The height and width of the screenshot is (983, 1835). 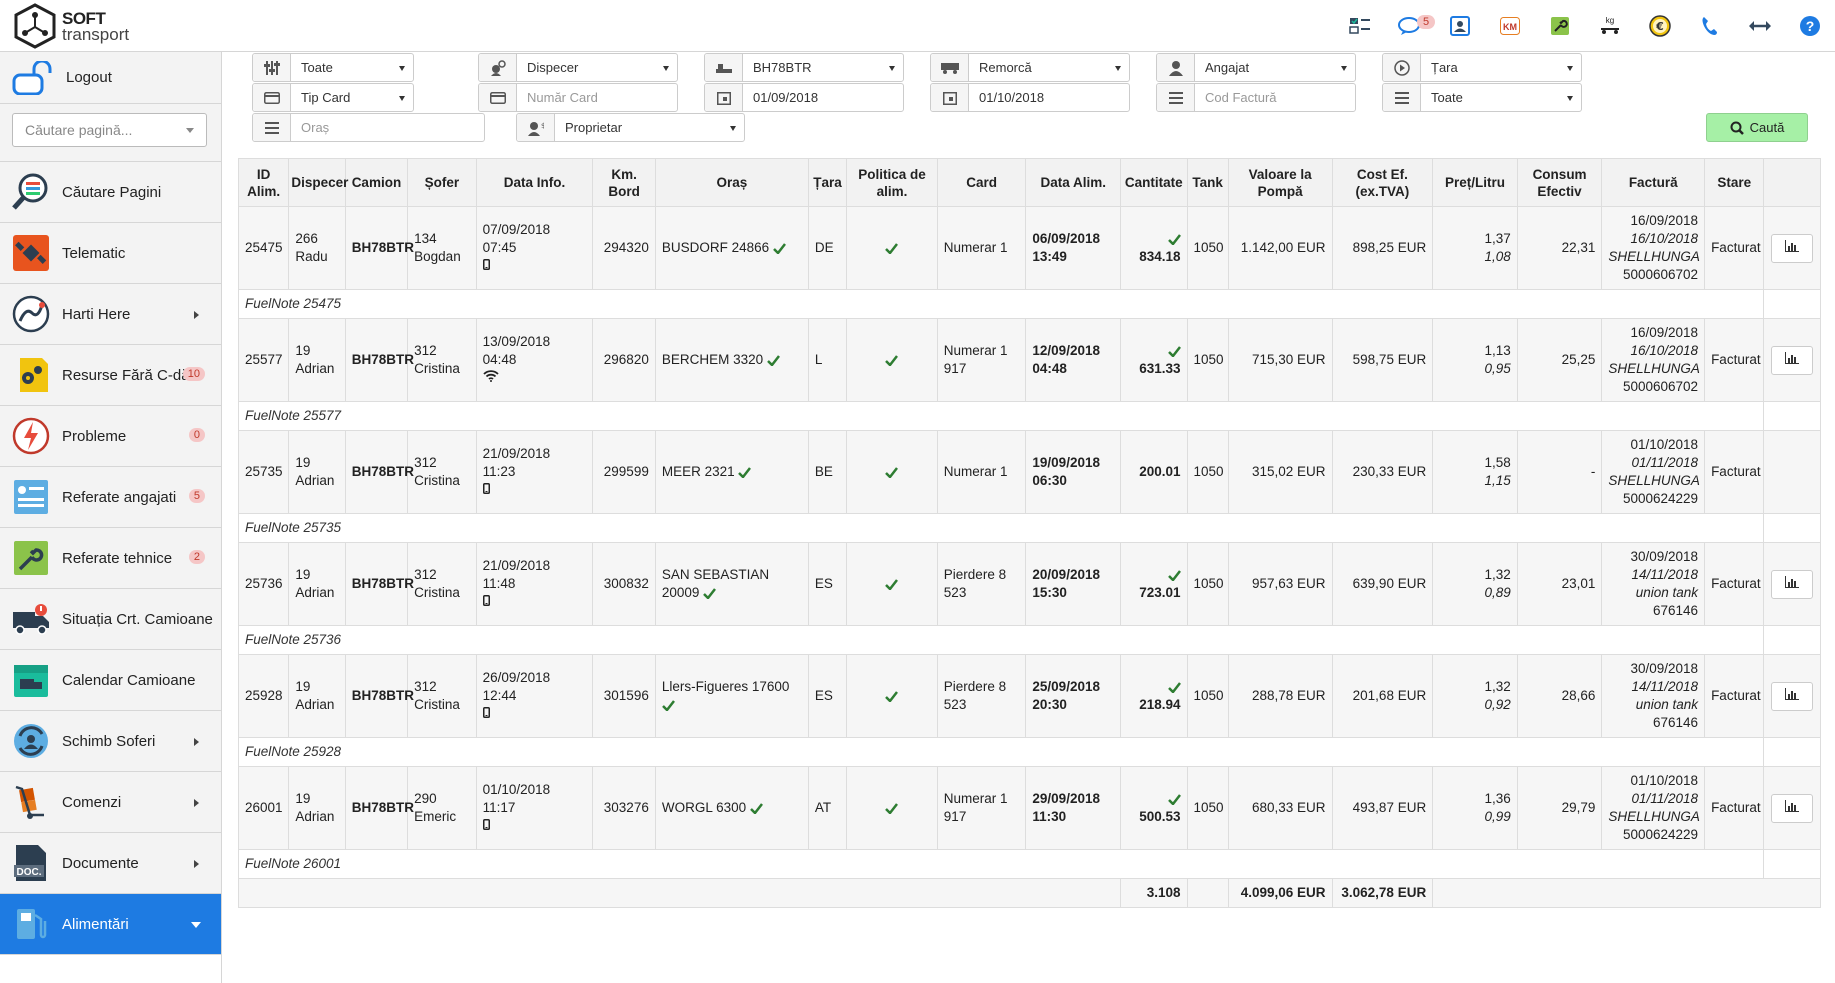 What do you see at coordinates (1227, 67) in the screenshot?
I see `employee-value: Angajat` at bounding box center [1227, 67].